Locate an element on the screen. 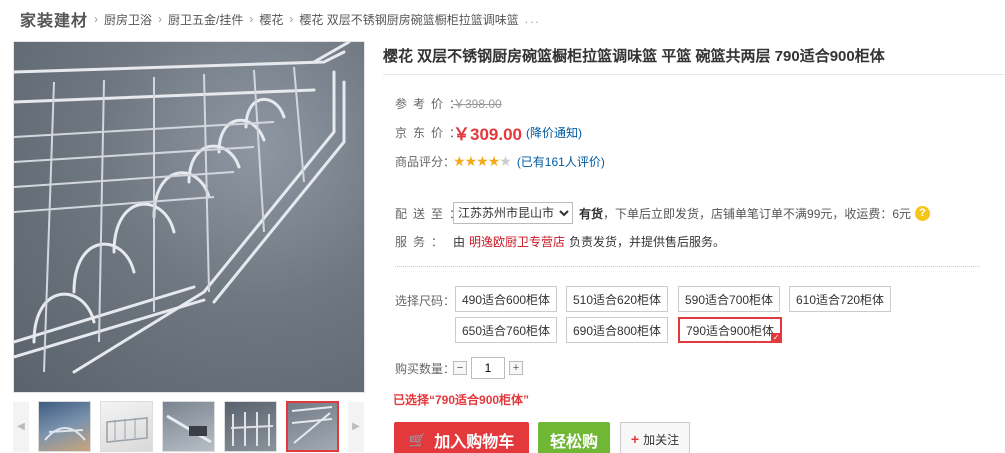  quantity-row: 购买数量： − + is located at coordinates (459, 368).